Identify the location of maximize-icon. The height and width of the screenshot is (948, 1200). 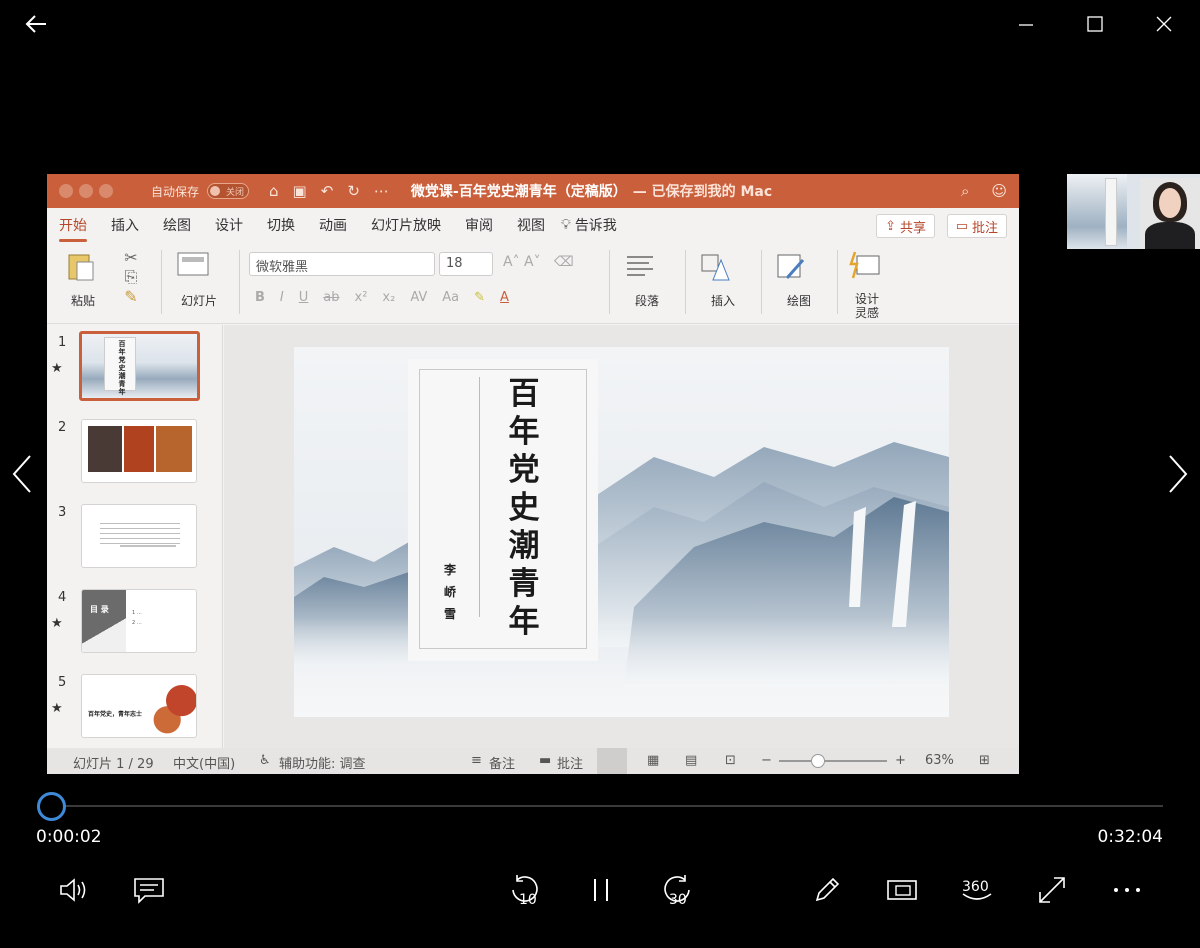
(1095, 24).